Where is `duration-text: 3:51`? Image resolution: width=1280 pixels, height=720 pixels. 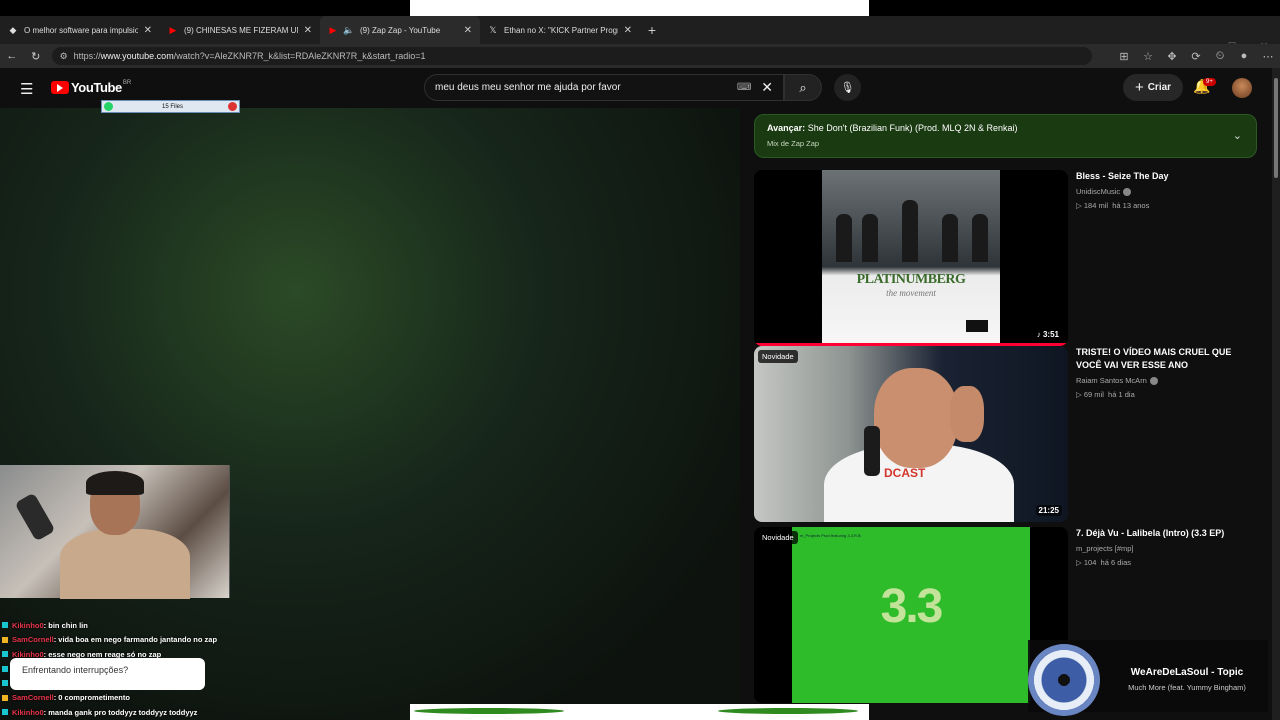
duration-text: 3:51 is located at coordinates (1050, 334).